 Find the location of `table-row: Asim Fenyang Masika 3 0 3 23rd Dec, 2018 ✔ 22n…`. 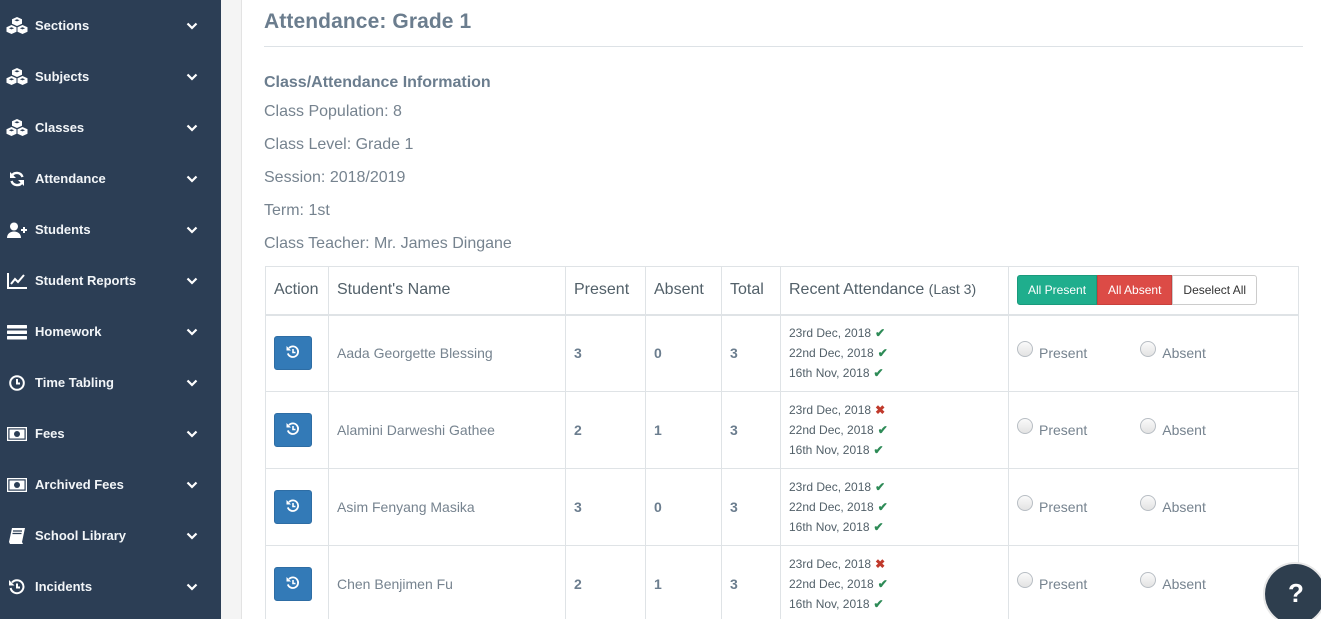

table-row: Asim Fenyang Masika 3 0 3 23rd Dec, 2018 ✔ 22n… is located at coordinates (782, 507).